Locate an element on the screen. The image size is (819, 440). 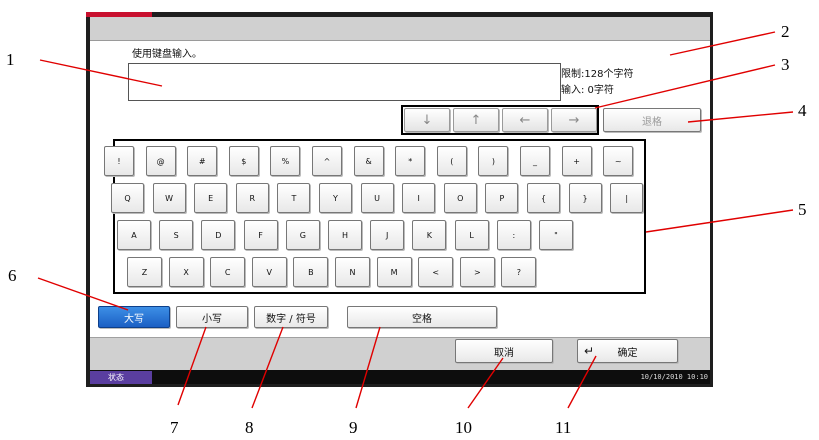
key-row3-4: G is located at coordinates (302, 235).